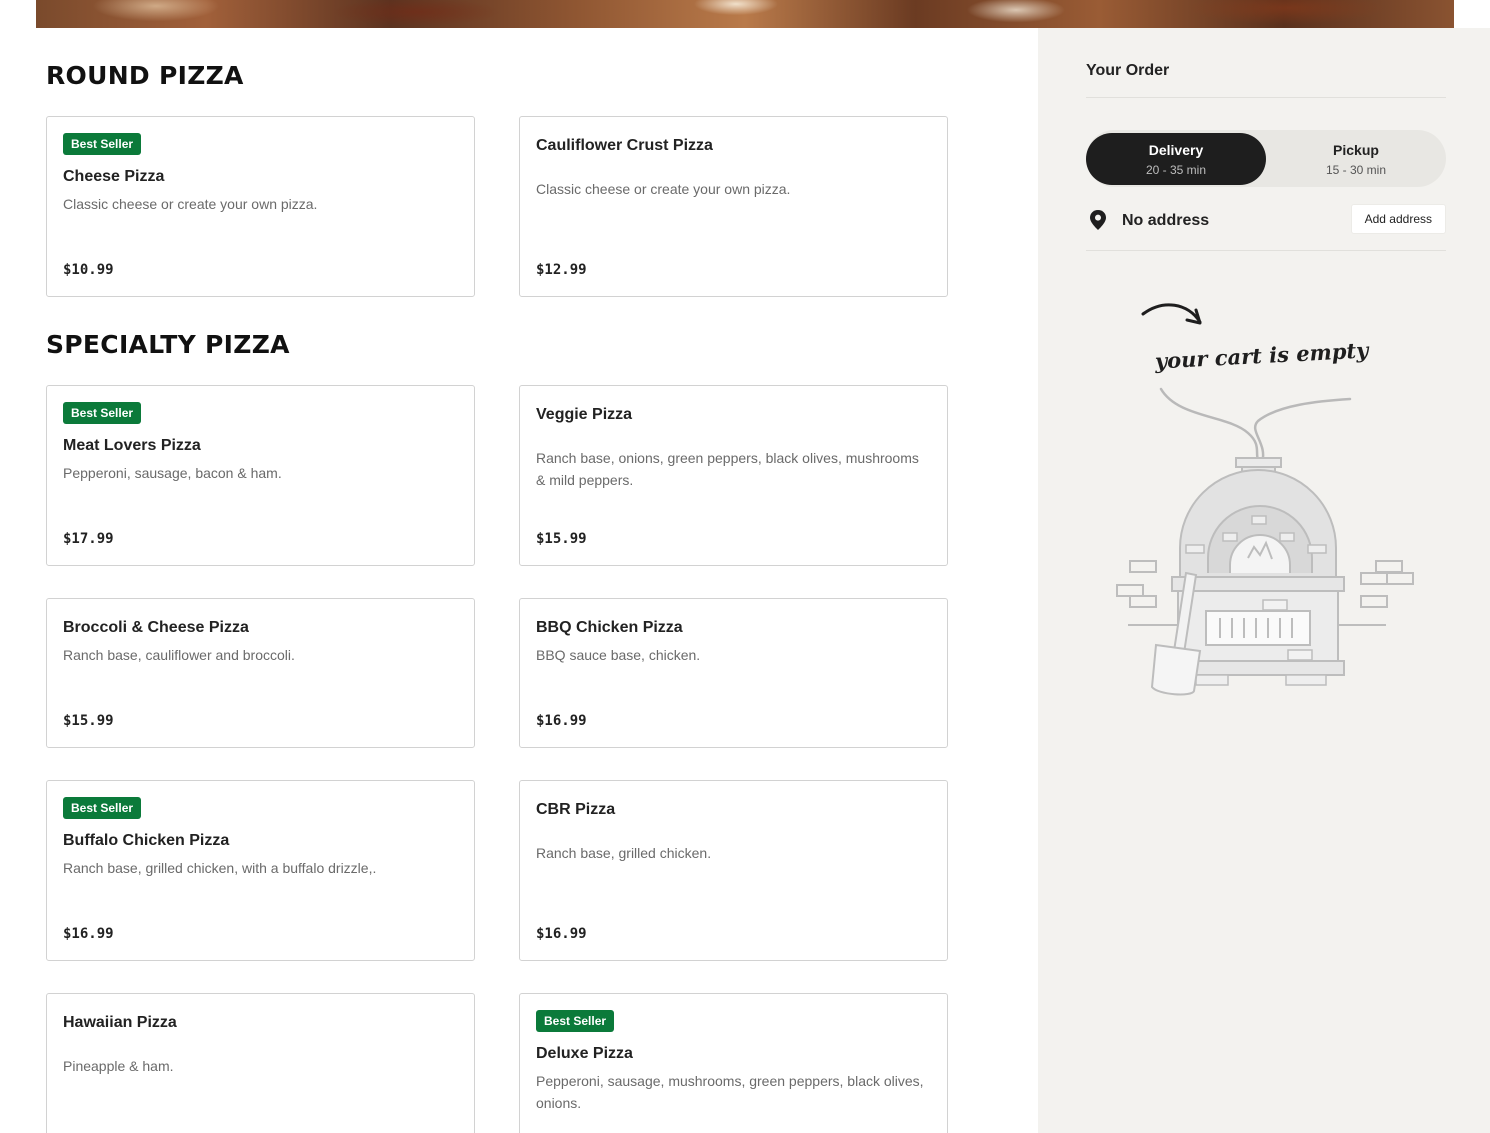 The width and height of the screenshot is (1490, 1133). I want to click on pickup-label: Pickup, so click(1356, 150).